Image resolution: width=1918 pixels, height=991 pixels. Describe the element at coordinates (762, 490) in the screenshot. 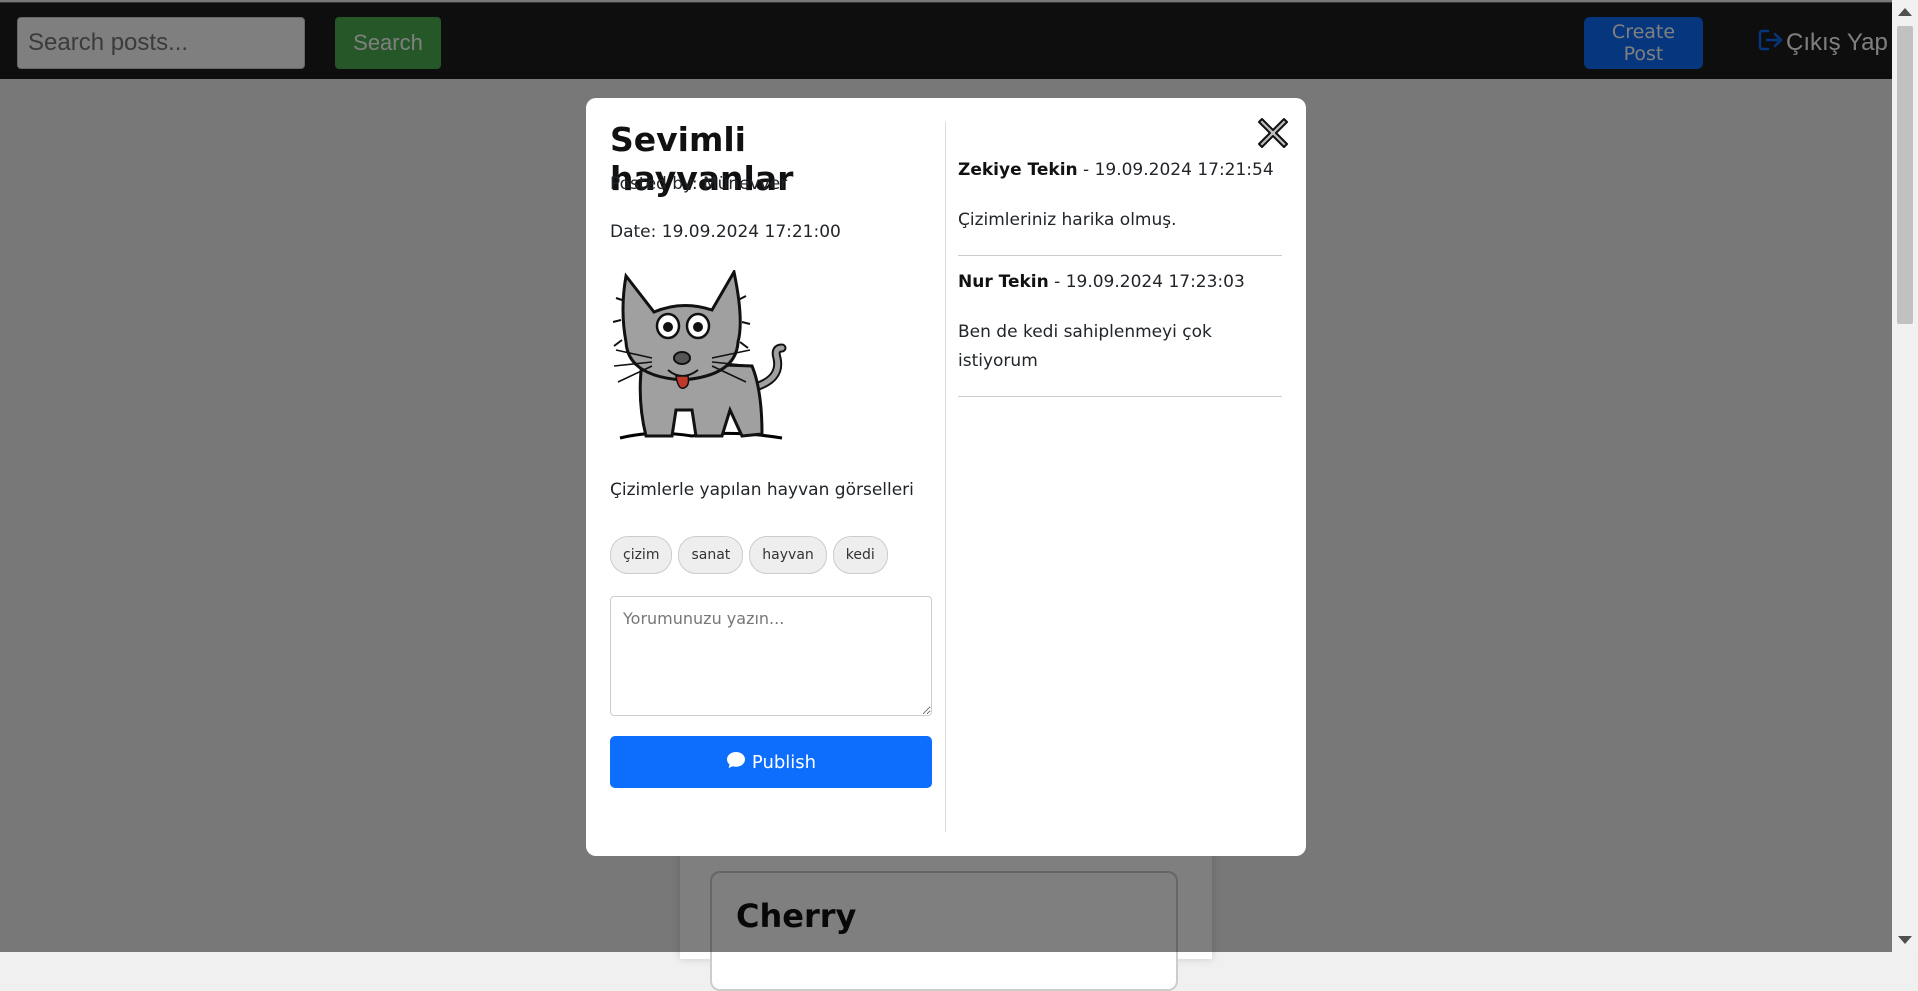

I see `post-description: Çizimlerle yapılan hayvan görselleri` at that location.